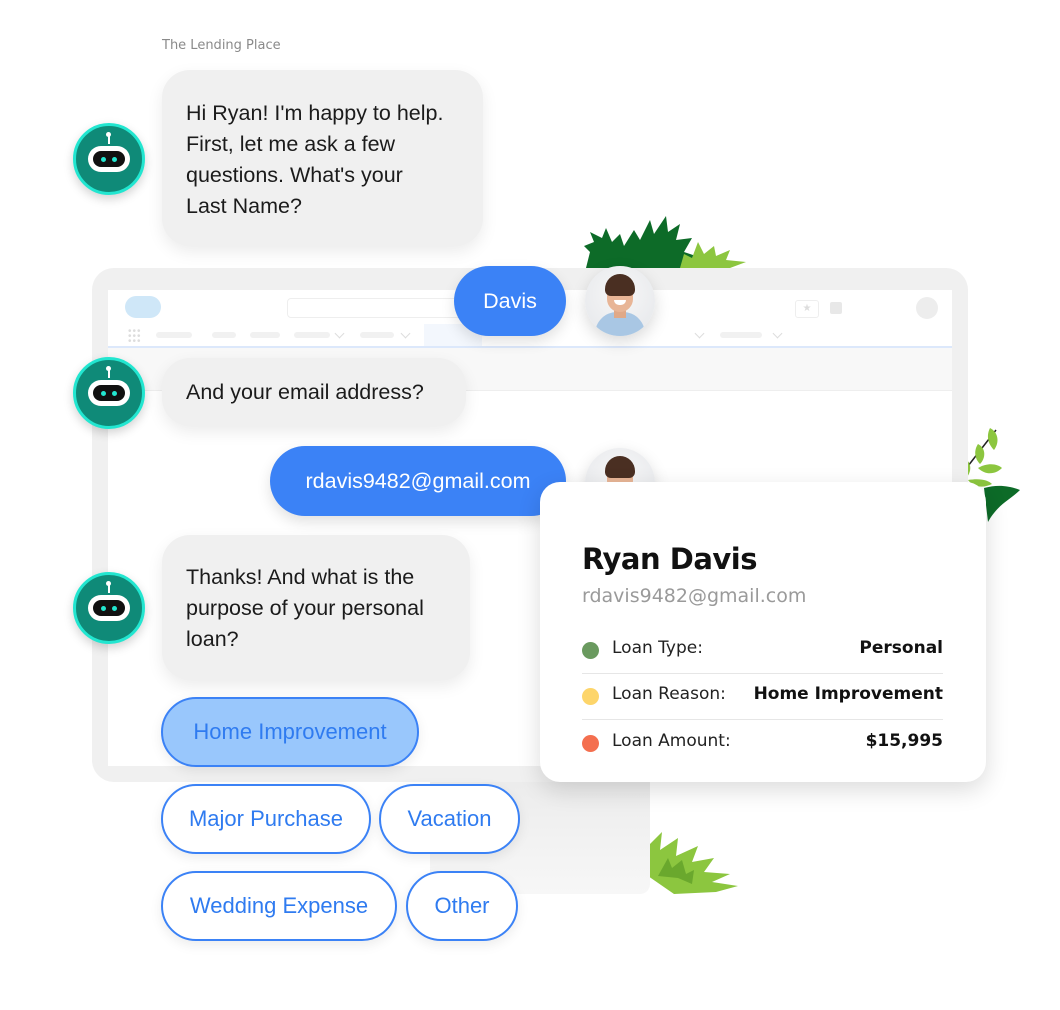 This screenshot has width=1060, height=1010. I want to click on user-message: rdavis9482@gmail.com, so click(418, 481).